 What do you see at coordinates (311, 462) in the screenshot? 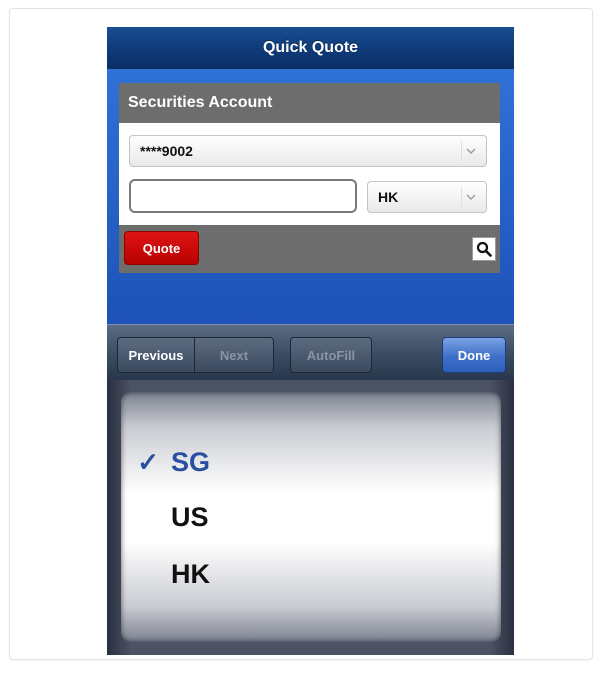
I see `picker-option-sg: ✓ SG` at bounding box center [311, 462].